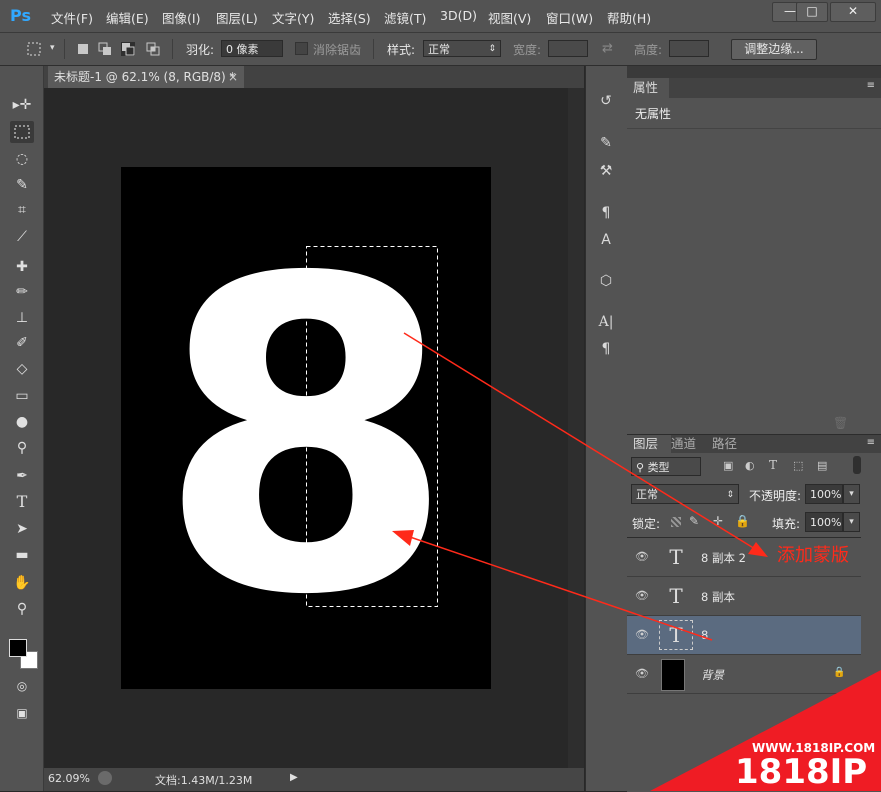  I want to click on menu-help: 帮助(H), so click(629, 17).